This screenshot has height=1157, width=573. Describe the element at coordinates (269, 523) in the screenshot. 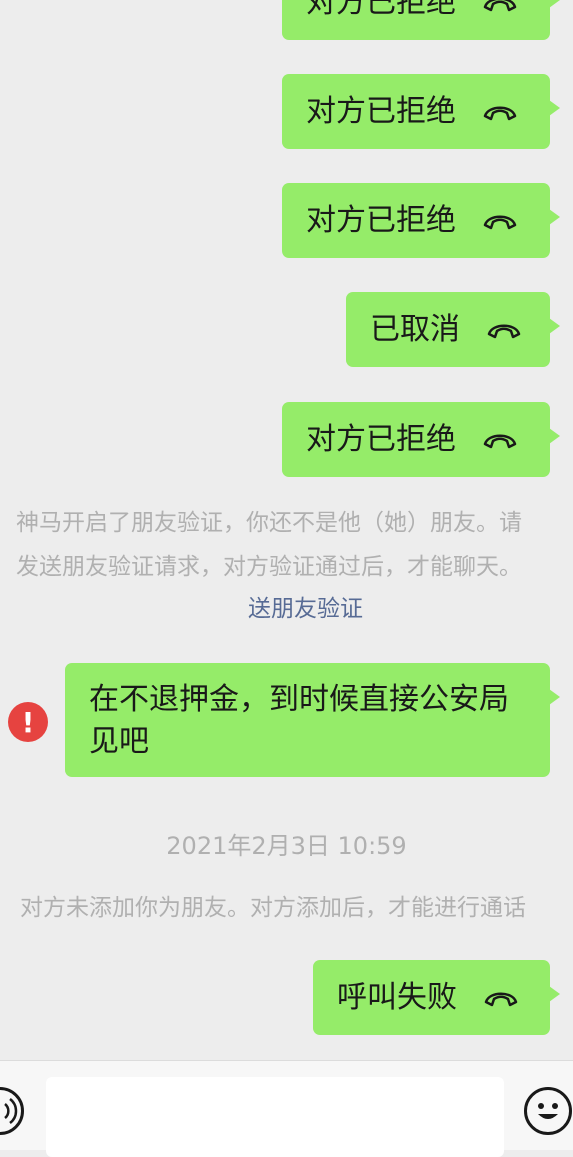

I see `system-notice-verify-line1: 神马开启了朋友验证，你还不是他（她）朋友。请` at that location.